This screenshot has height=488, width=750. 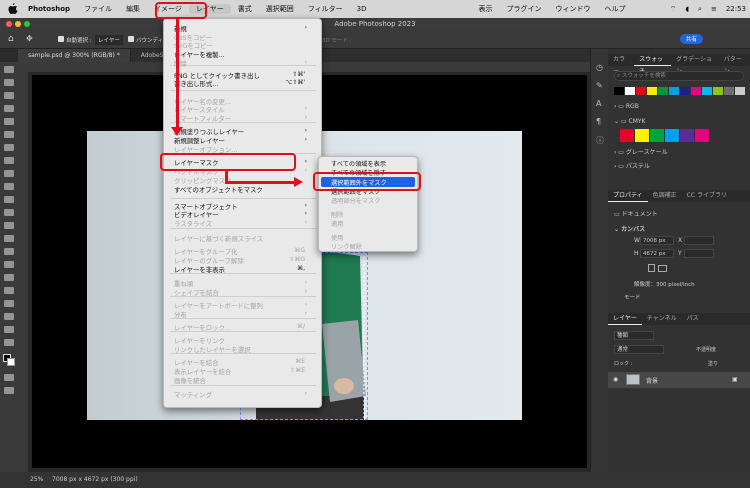 I want to click on layer-menu-item: 新規 ›, so click(x=243, y=28).